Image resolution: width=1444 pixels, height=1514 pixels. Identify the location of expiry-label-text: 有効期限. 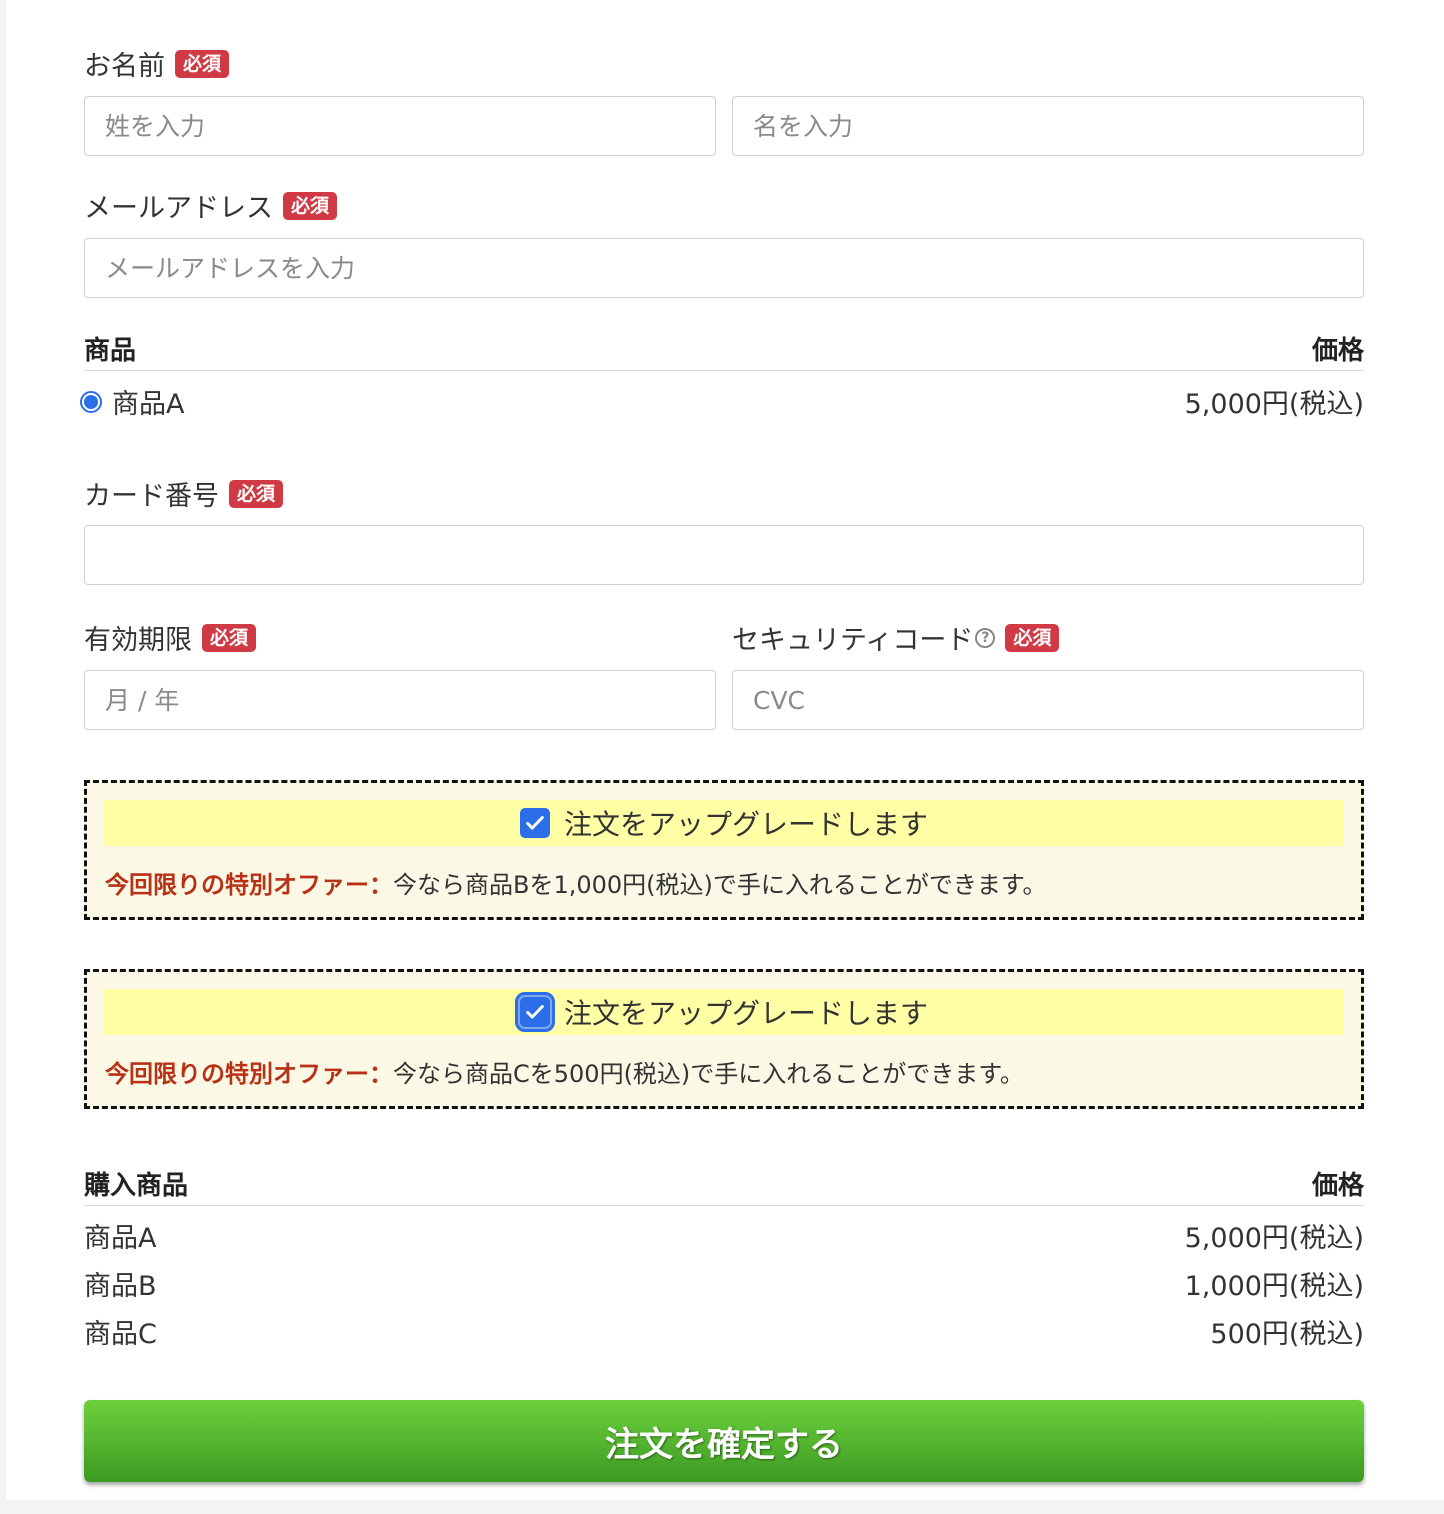
(138, 640).